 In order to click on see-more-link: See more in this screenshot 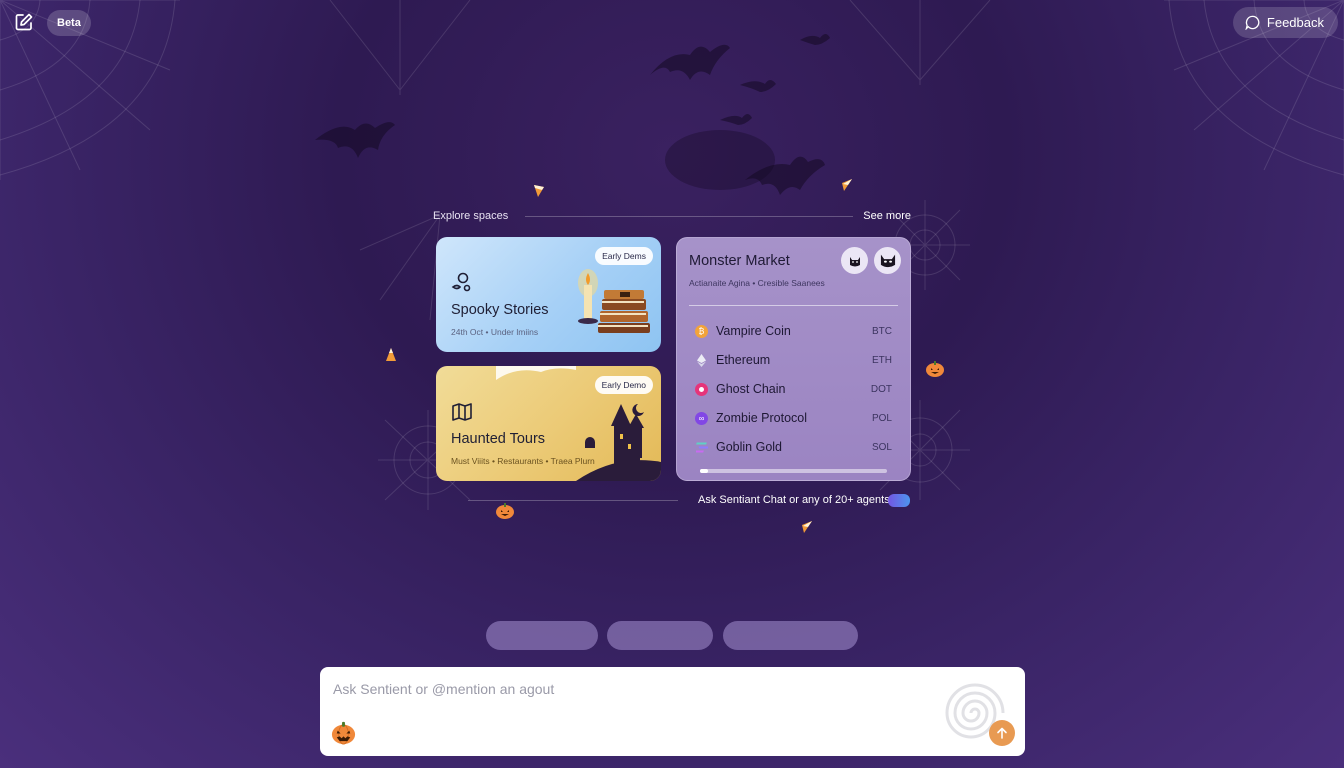, I will do `click(887, 216)`.